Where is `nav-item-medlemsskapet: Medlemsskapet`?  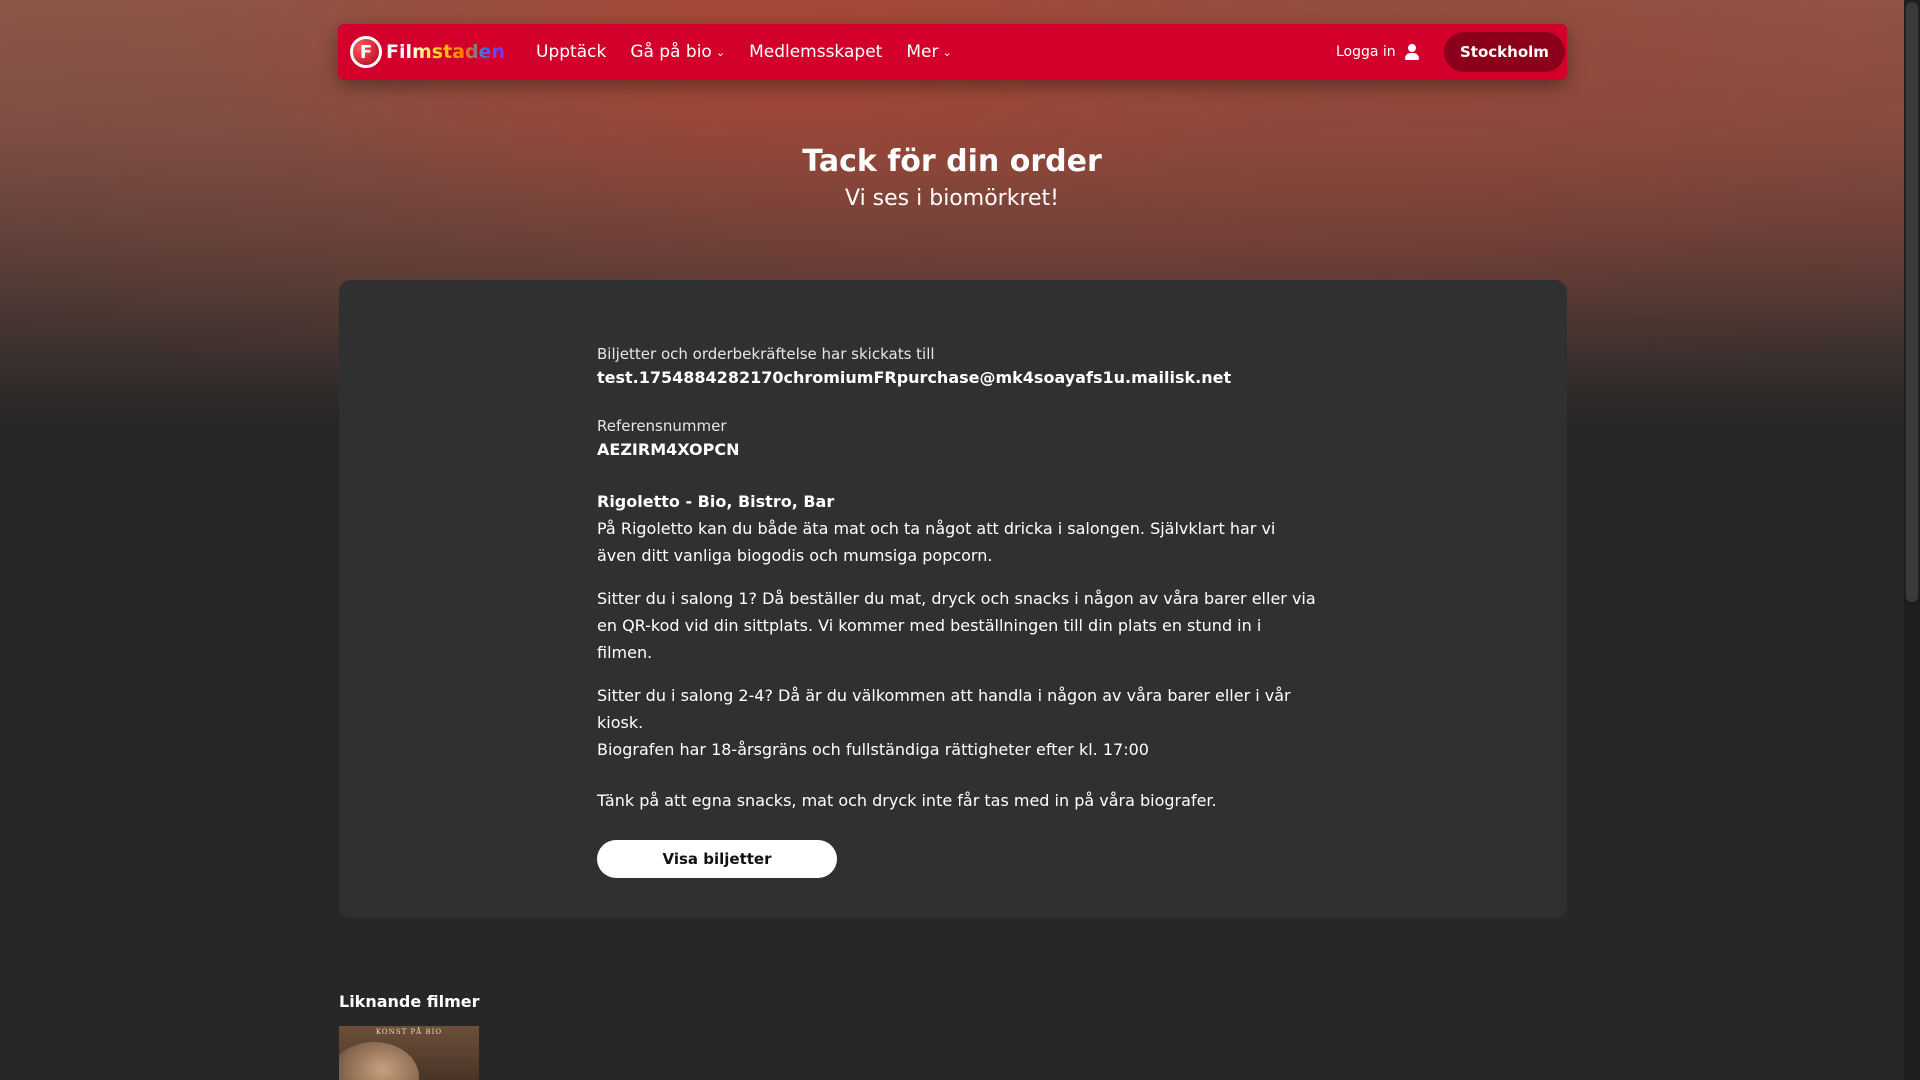
nav-item-medlemsskapet: Medlemsskapet is located at coordinates (815, 52).